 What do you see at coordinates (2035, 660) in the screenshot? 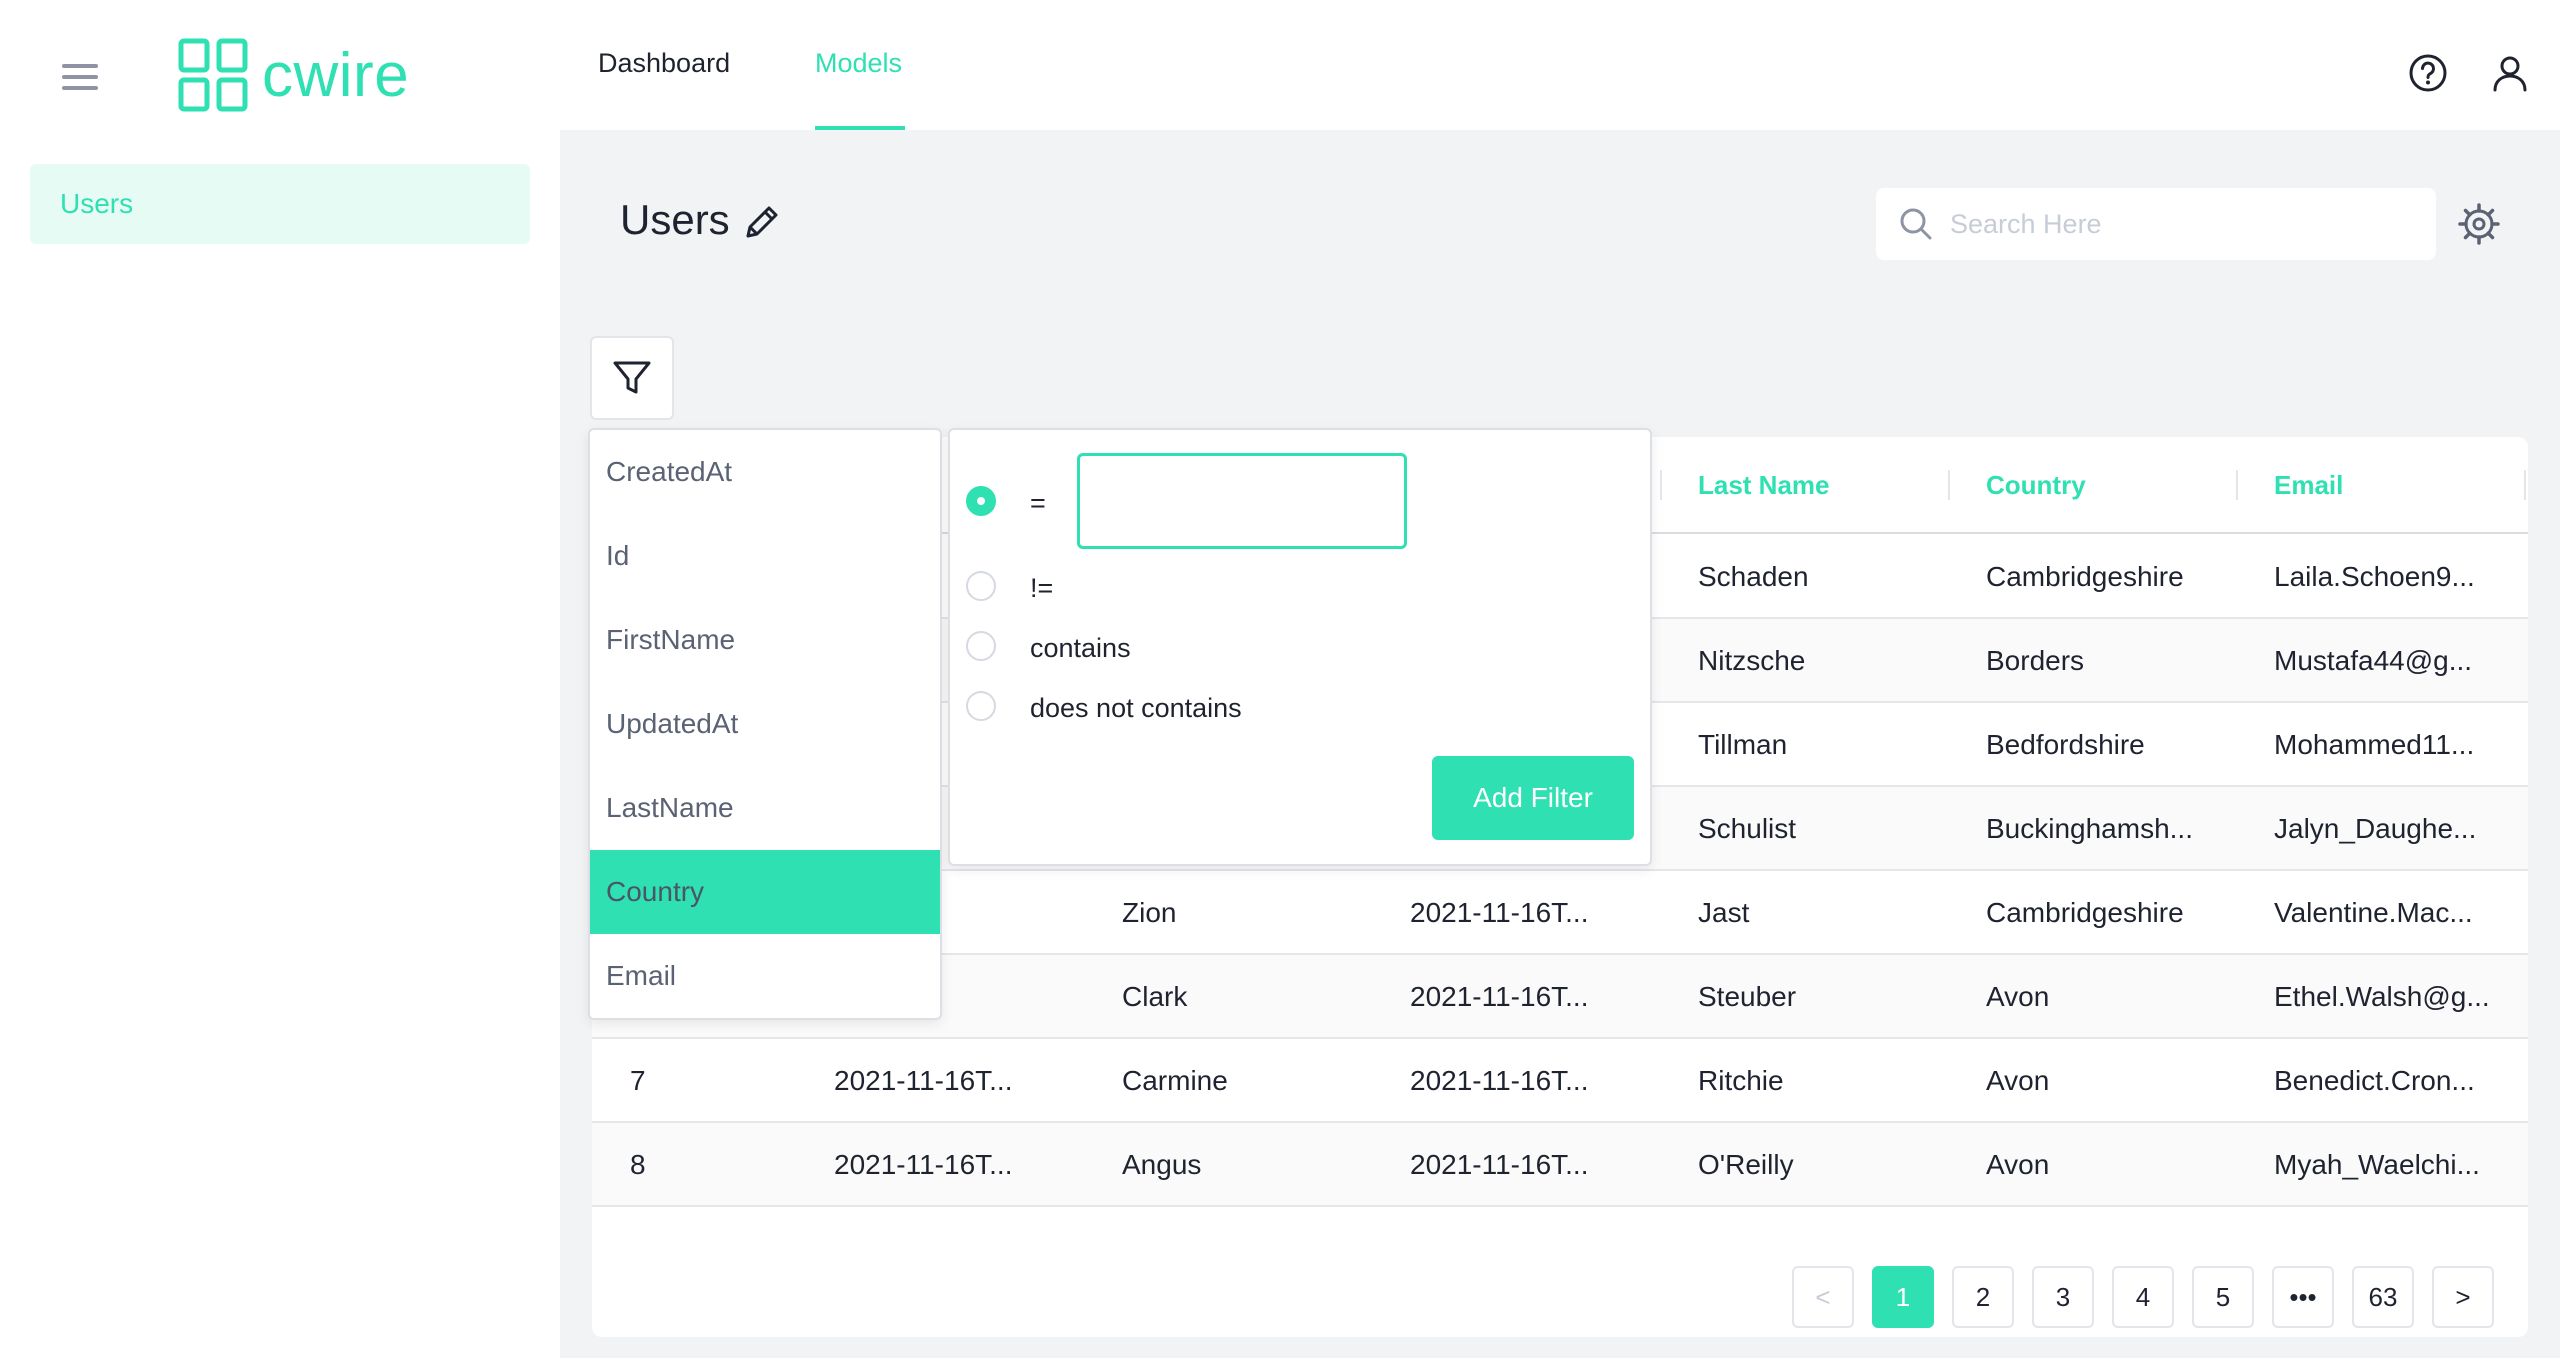
I see `table-cell-country: Borders` at bounding box center [2035, 660].